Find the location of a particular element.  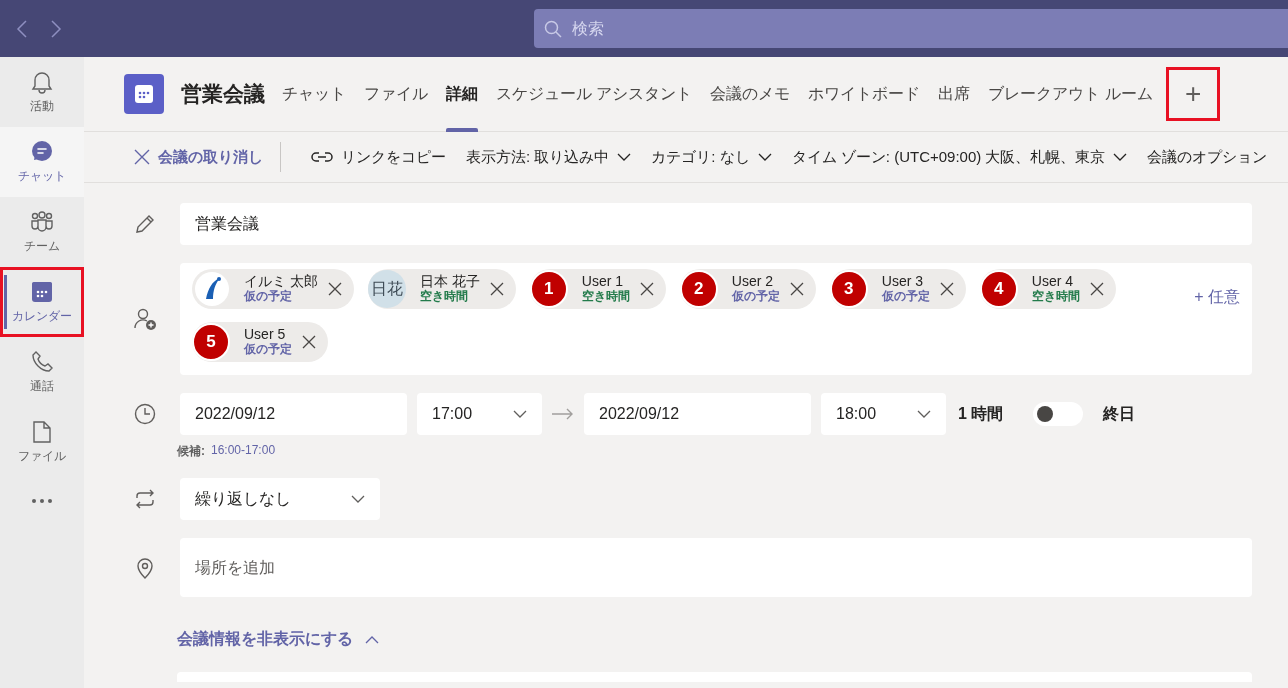

meeting-title: 営業会議 is located at coordinates (223, 94).